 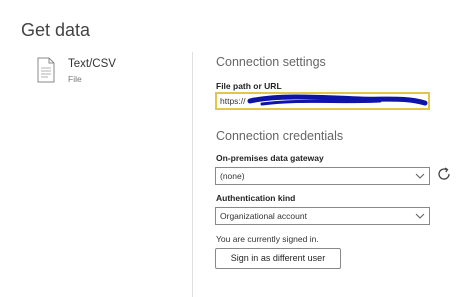 What do you see at coordinates (278, 258) in the screenshot?
I see `sign-in-different-user-button: Sign in as different user` at bounding box center [278, 258].